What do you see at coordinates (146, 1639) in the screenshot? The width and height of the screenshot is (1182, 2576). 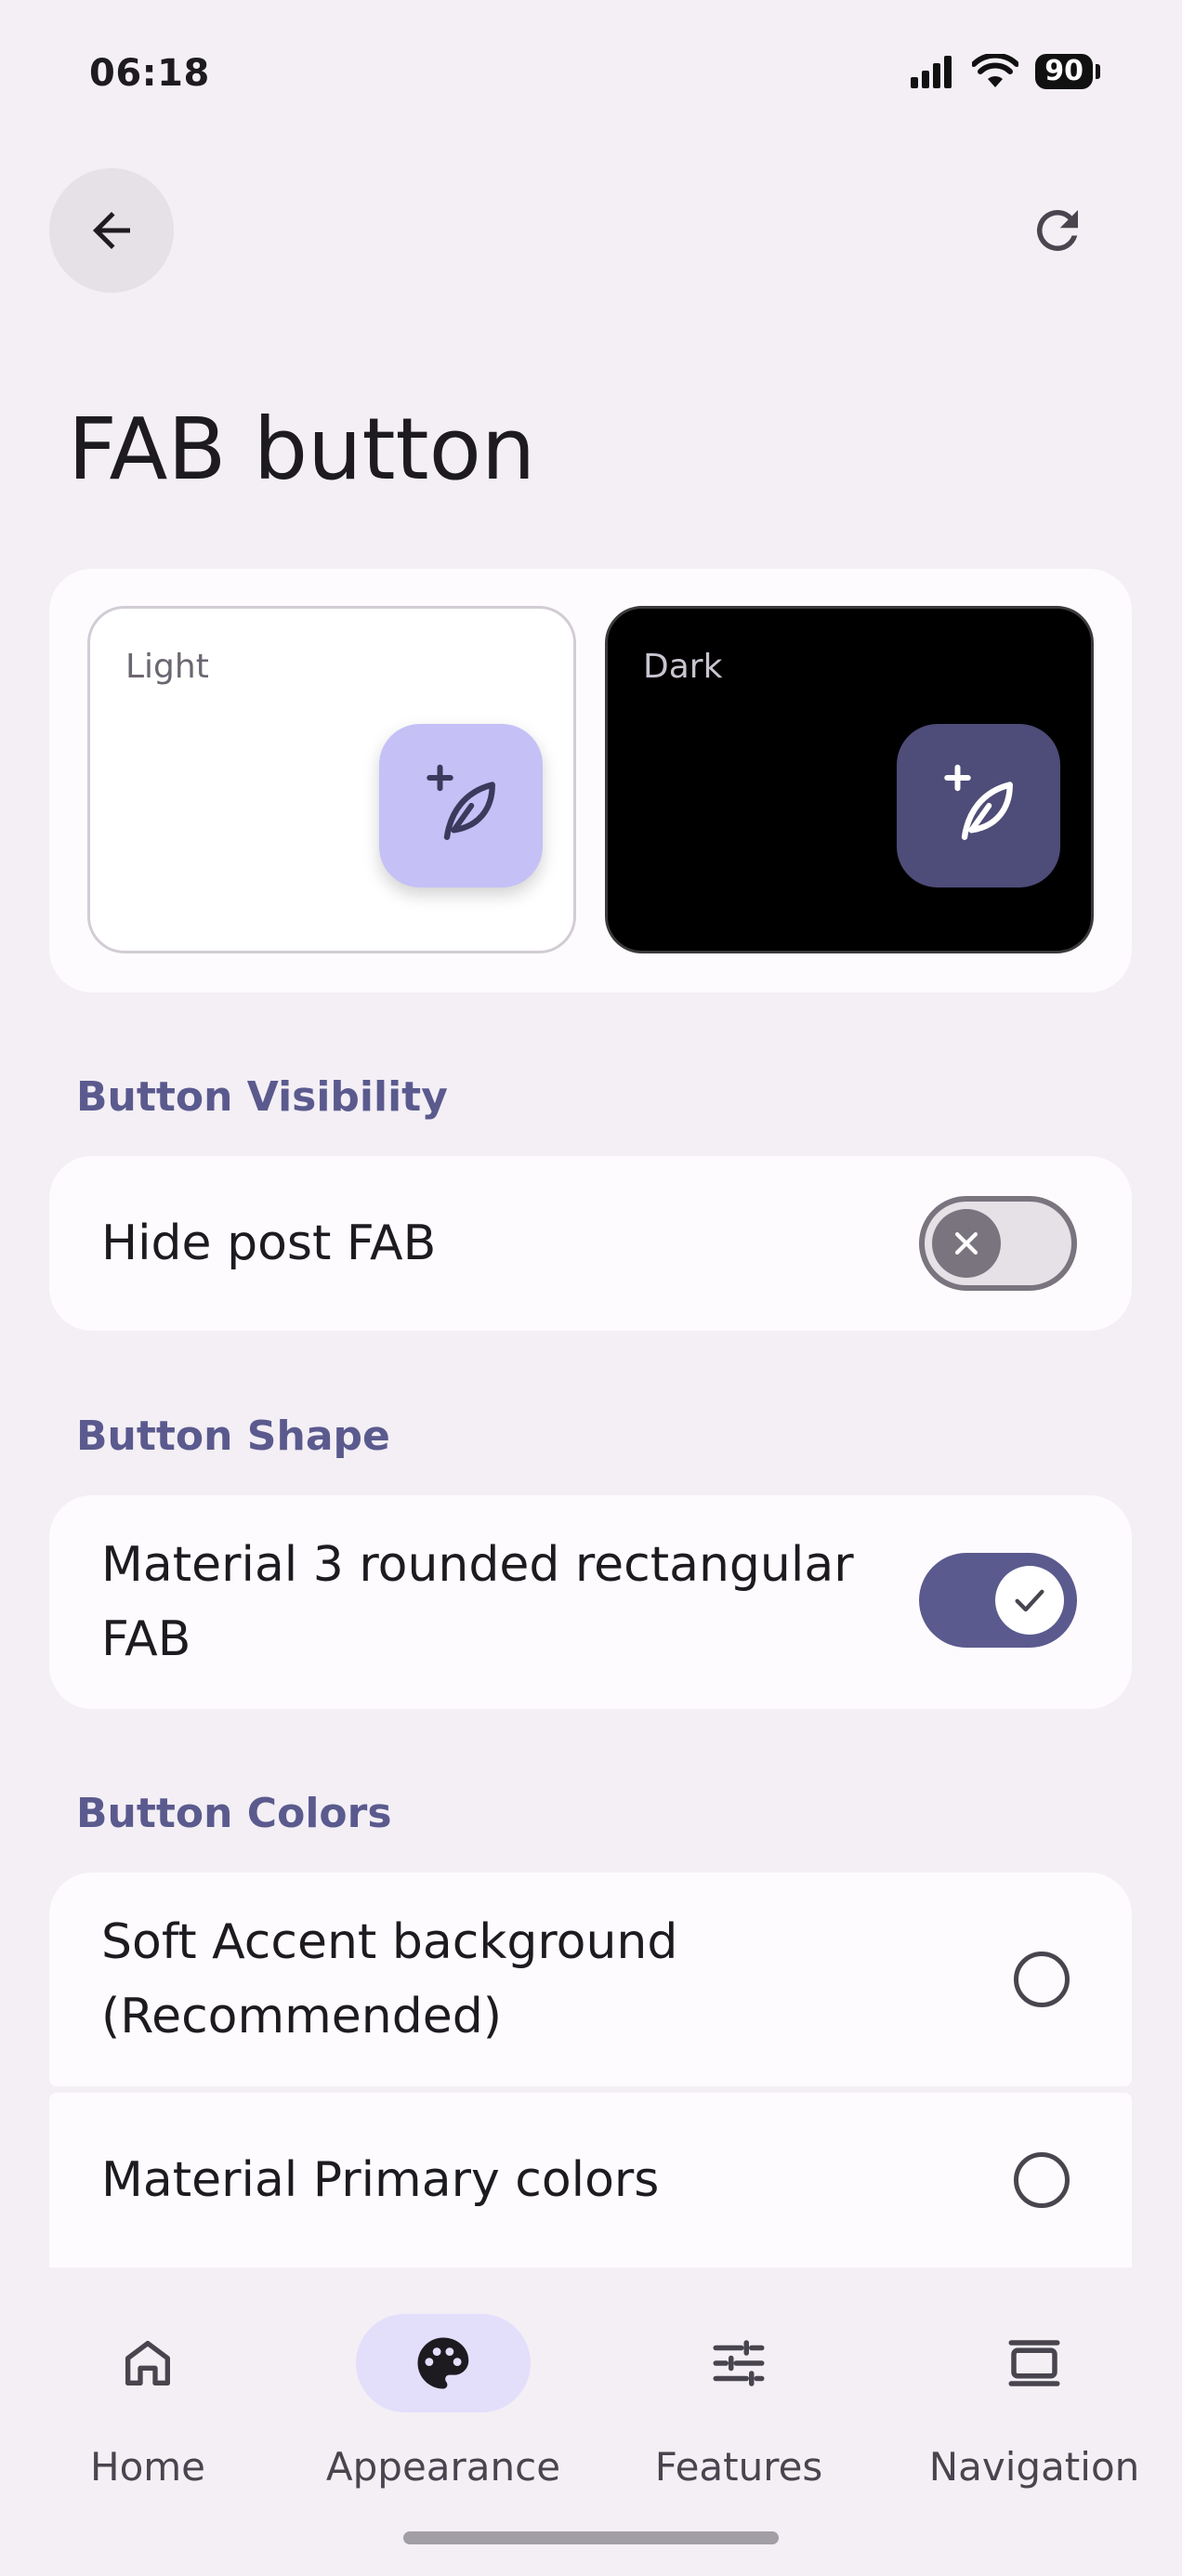 I see `material3-fab-label-line2: FAB` at bounding box center [146, 1639].